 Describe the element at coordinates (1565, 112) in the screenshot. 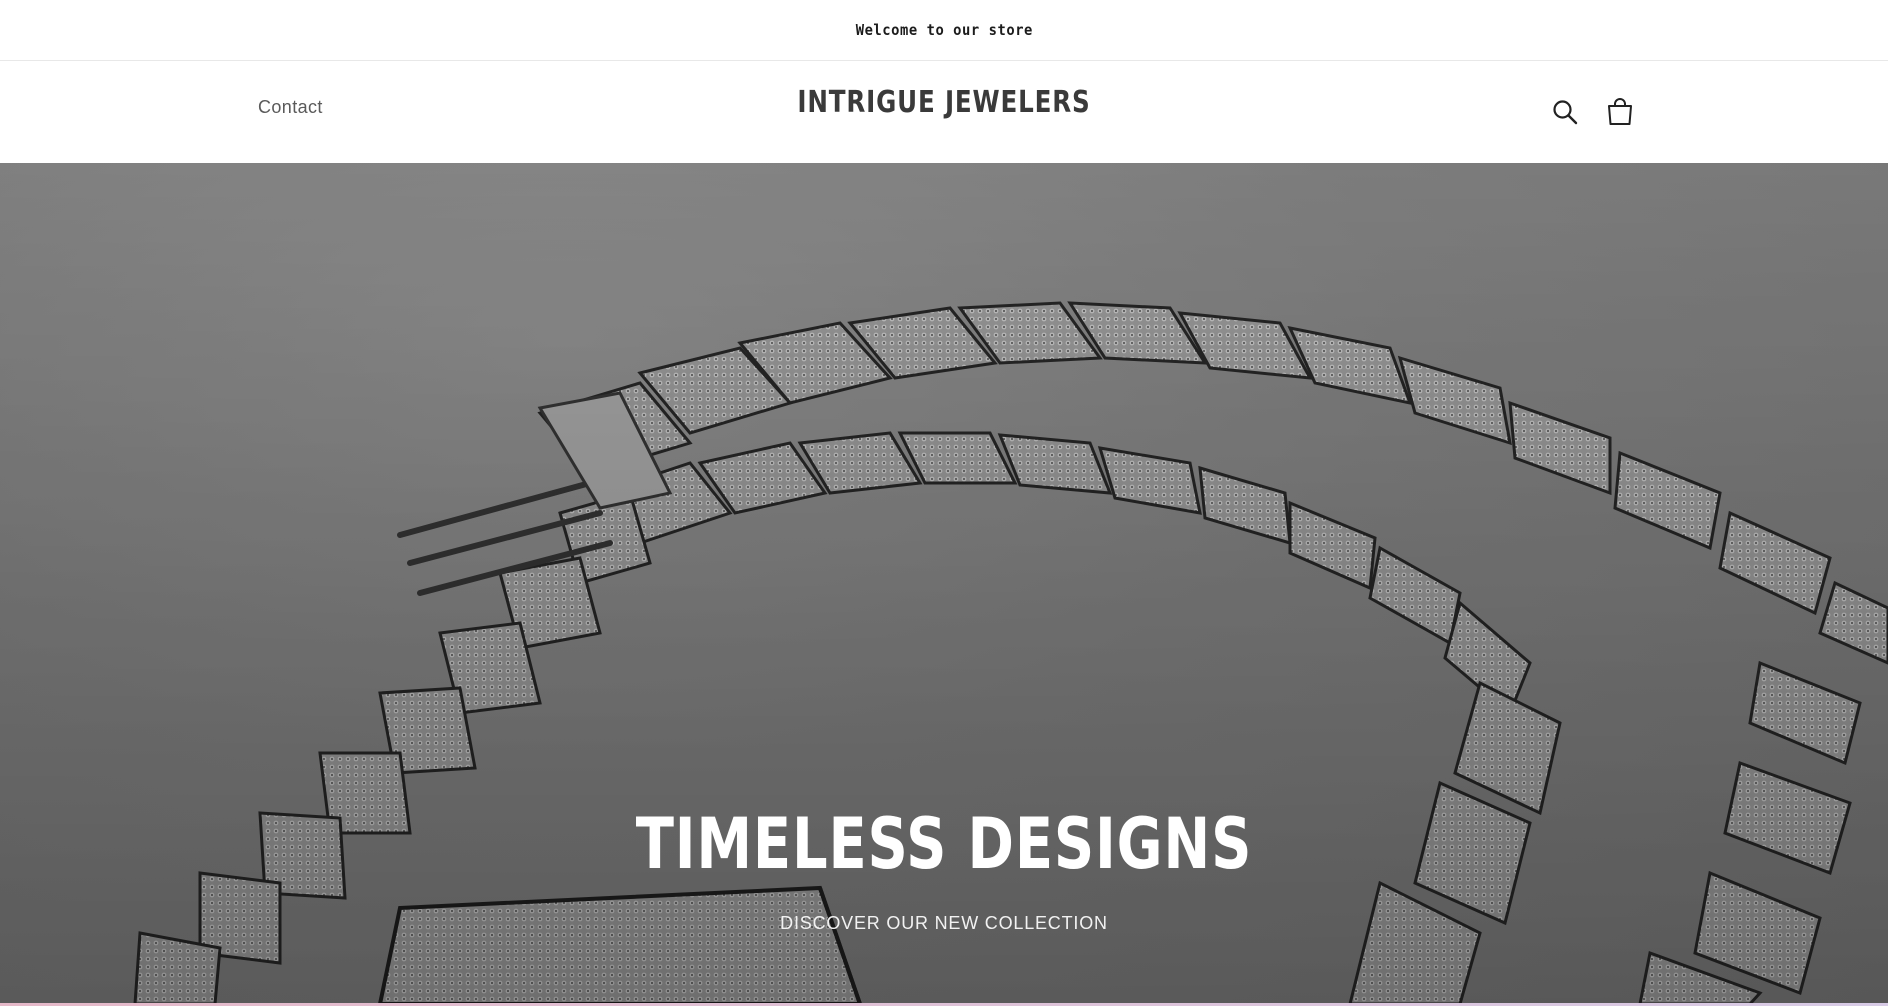

I see `search-icon` at that location.